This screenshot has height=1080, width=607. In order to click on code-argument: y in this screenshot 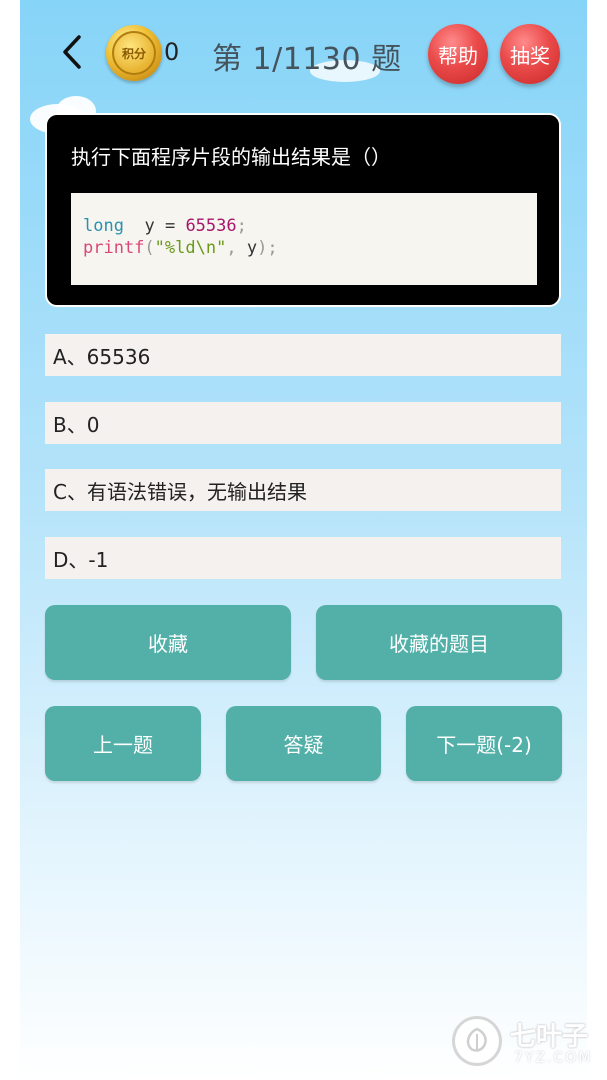, I will do `click(252, 248)`.